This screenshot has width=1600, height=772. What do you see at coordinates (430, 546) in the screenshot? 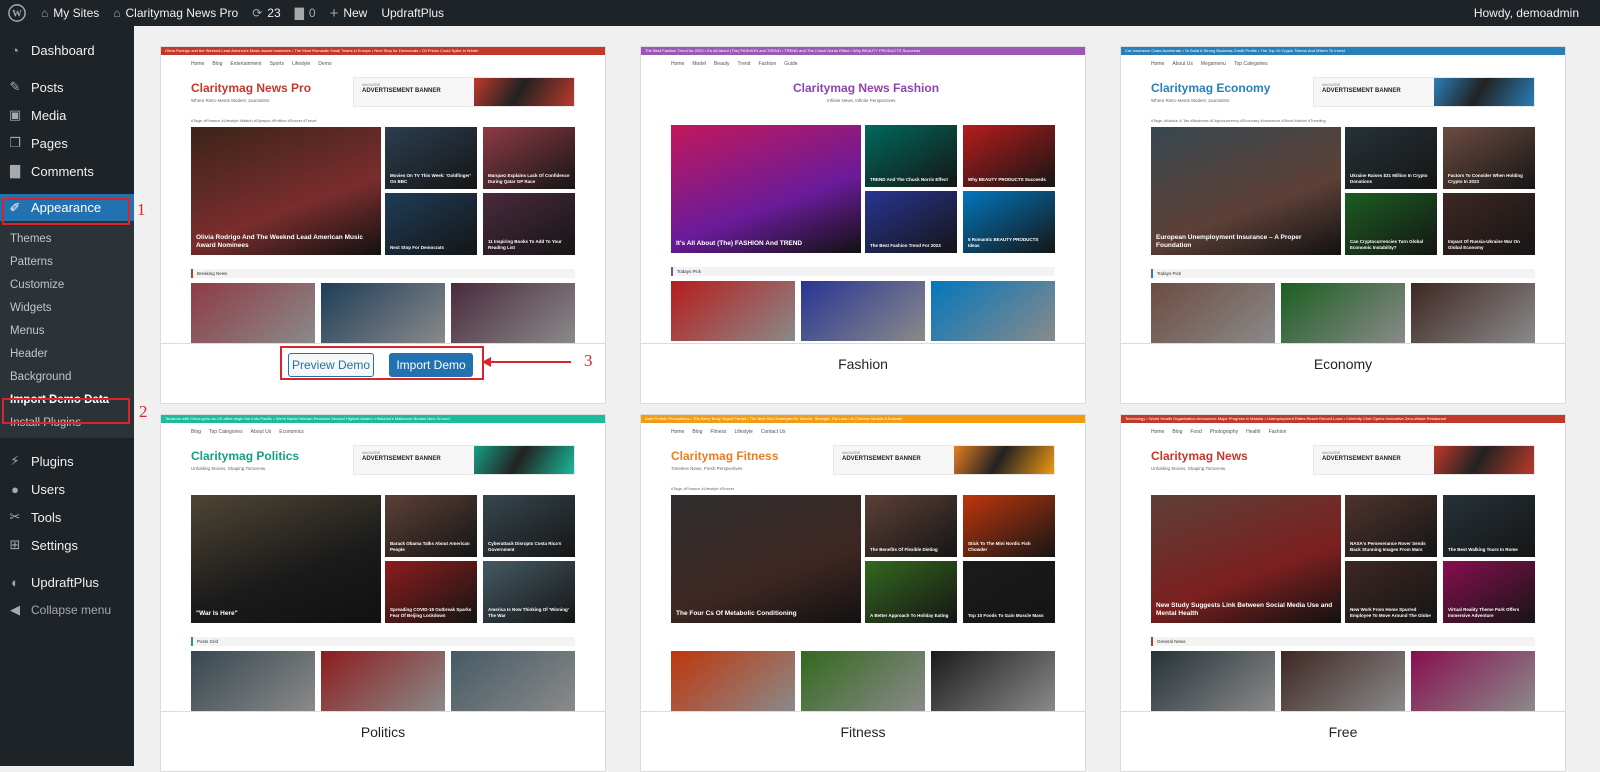
I see `demo-side-caption: Barack Obama Talks About American People` at bounding box center [430, 546].